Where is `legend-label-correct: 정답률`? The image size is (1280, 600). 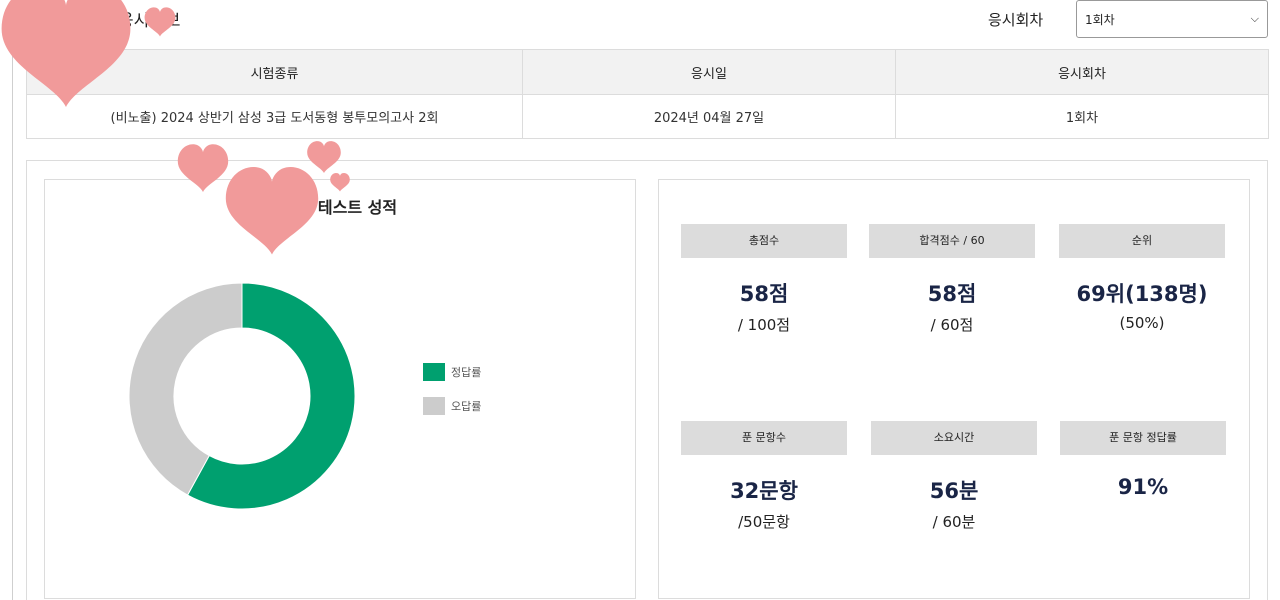 legend-label-correct: 정답률 is located at coordinates (466, 372).